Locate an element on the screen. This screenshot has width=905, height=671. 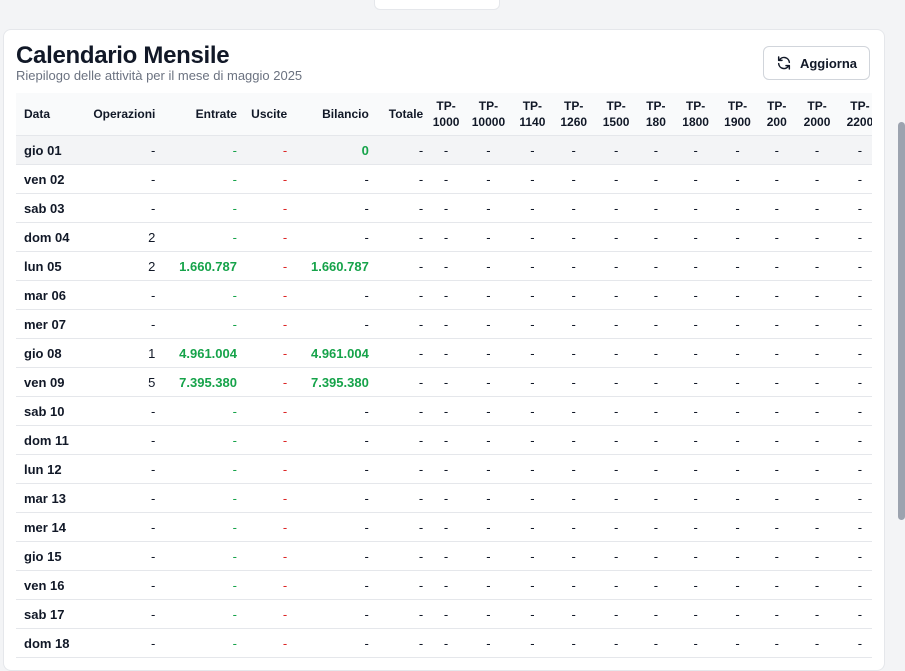
table-row: mar 13----------------- is located at coordinates (444, 498).